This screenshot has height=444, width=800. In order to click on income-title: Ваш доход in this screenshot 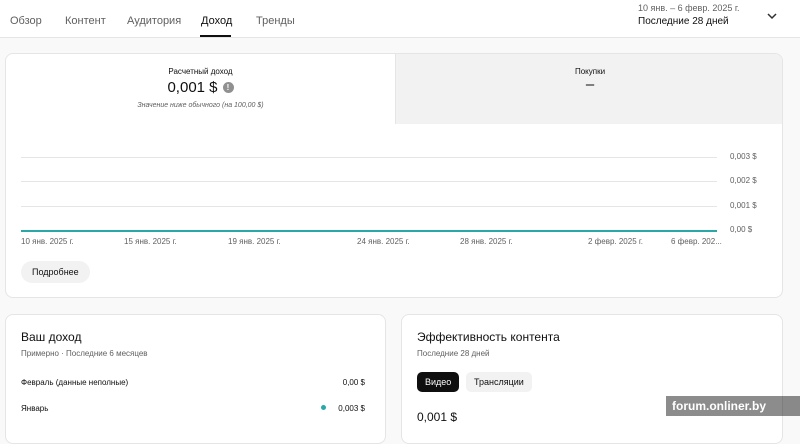, I will do `click(51, 337)`.